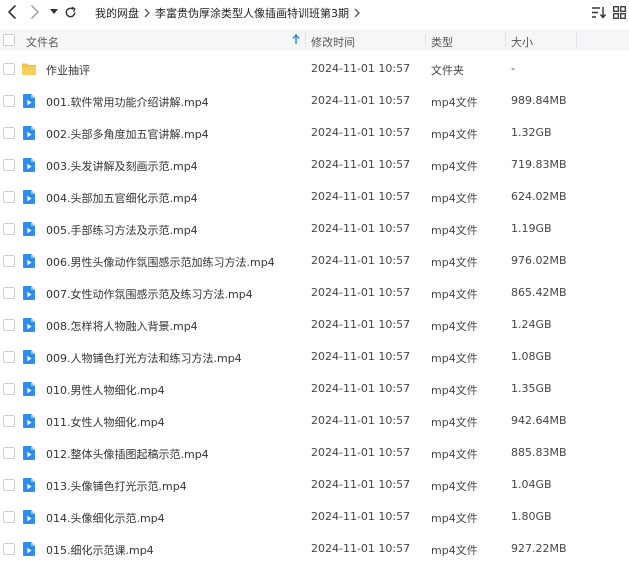  What do you see at coordinates (531, 324) in the screenshot?
I see `file-size: 1.24GB` at bounding box center [531, 324].